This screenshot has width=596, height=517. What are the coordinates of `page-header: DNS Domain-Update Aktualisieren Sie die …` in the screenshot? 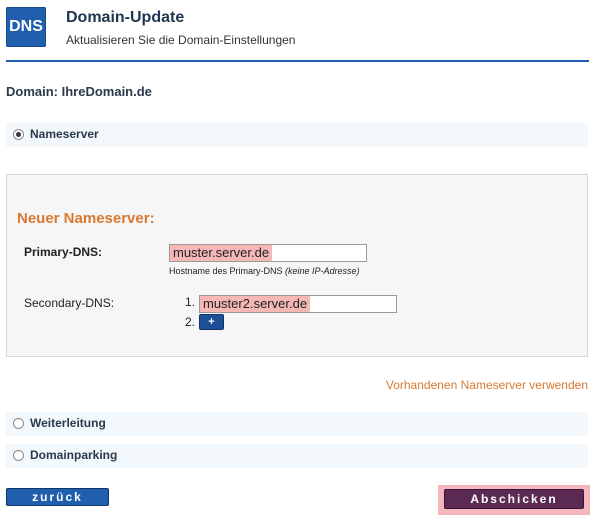 It's located at (298, 31).